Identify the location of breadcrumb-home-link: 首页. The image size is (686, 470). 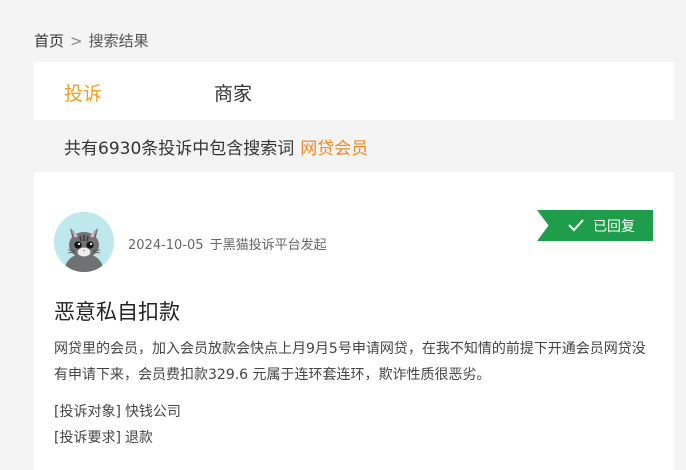
(49, 41).